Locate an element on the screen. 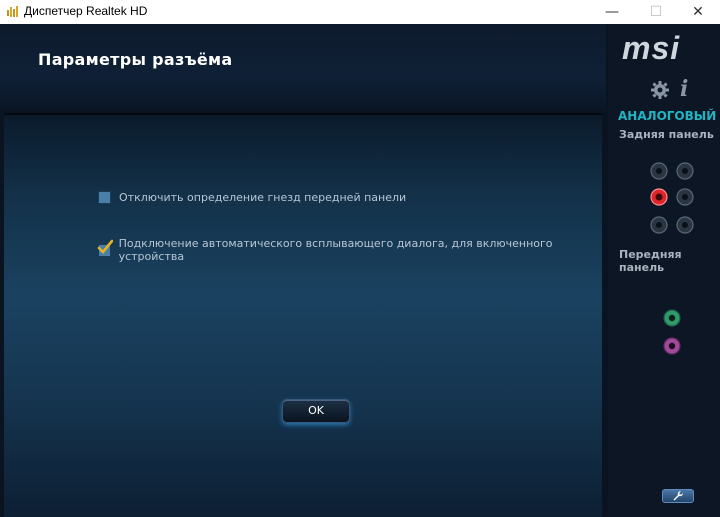 The image size is (720, 517). front-jack-pink is located at coordinates (672, 346).